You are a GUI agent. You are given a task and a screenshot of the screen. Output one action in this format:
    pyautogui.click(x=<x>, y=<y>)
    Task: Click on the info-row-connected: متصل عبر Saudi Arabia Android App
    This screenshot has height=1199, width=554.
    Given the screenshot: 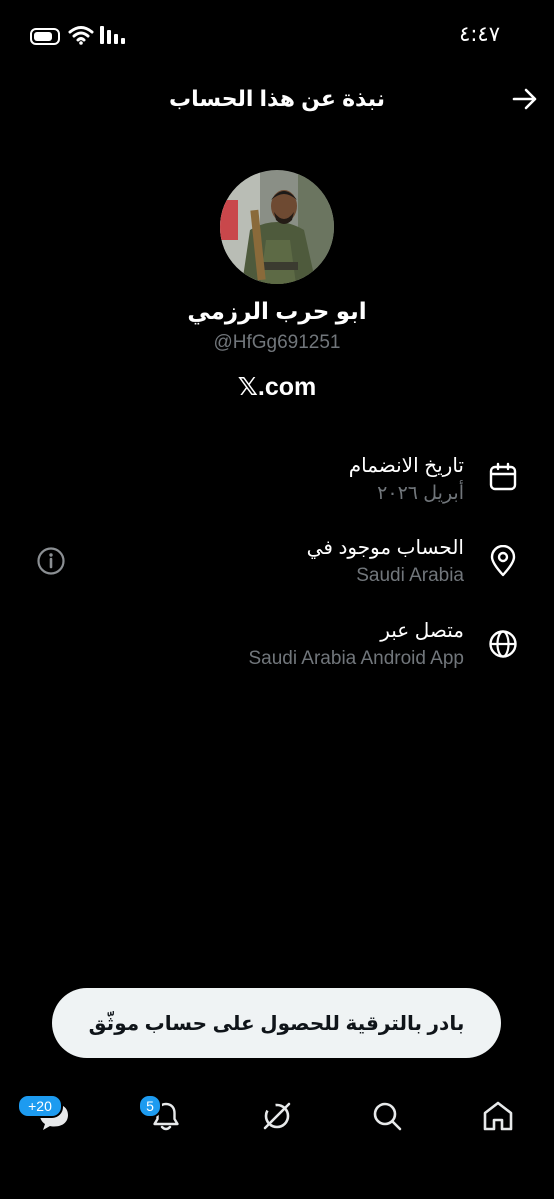 What is the action you would take?
    pyautogui.click(x=356, y=645)
    